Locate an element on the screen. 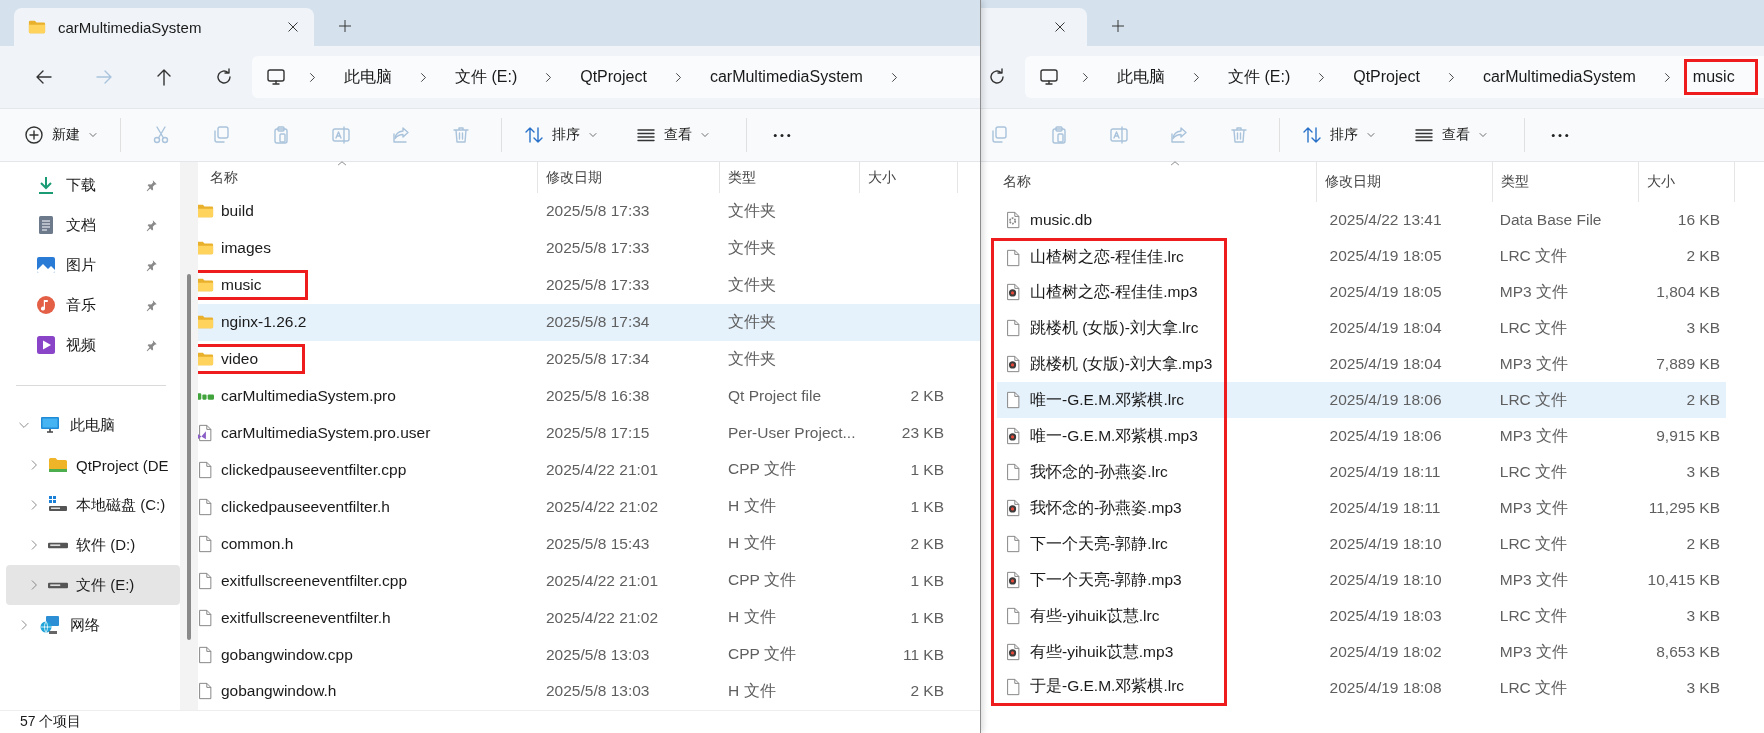 Image resolution: width=1764 pixels, height=733 pixels. modified-date: 2025/5/8 17:33 is located at coordinates (598, 211).